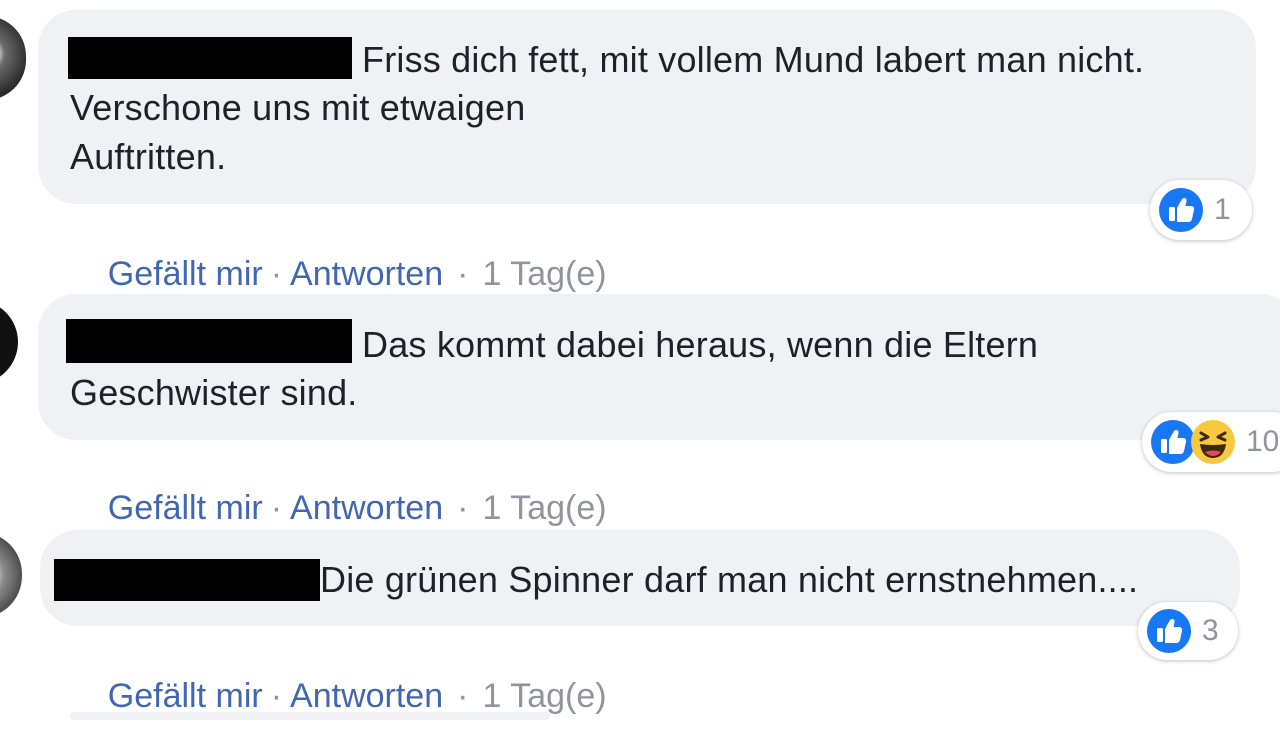  What do you see at coordinates (214, 392) in the screenshot?
I see `comment-text-line-2: Geschwister sind.` at bounding box center [214, 392].